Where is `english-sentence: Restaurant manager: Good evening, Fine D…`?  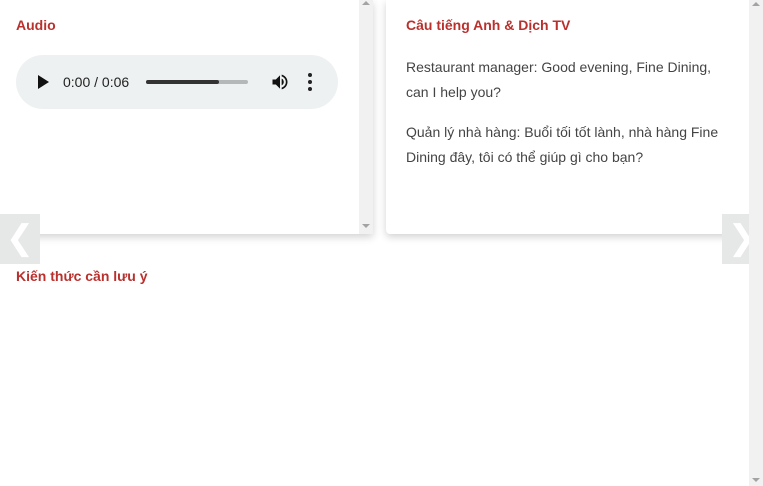
english-sentence: Restaurant manager: Good evening, Fine D… is located at coordinates (559, 79).